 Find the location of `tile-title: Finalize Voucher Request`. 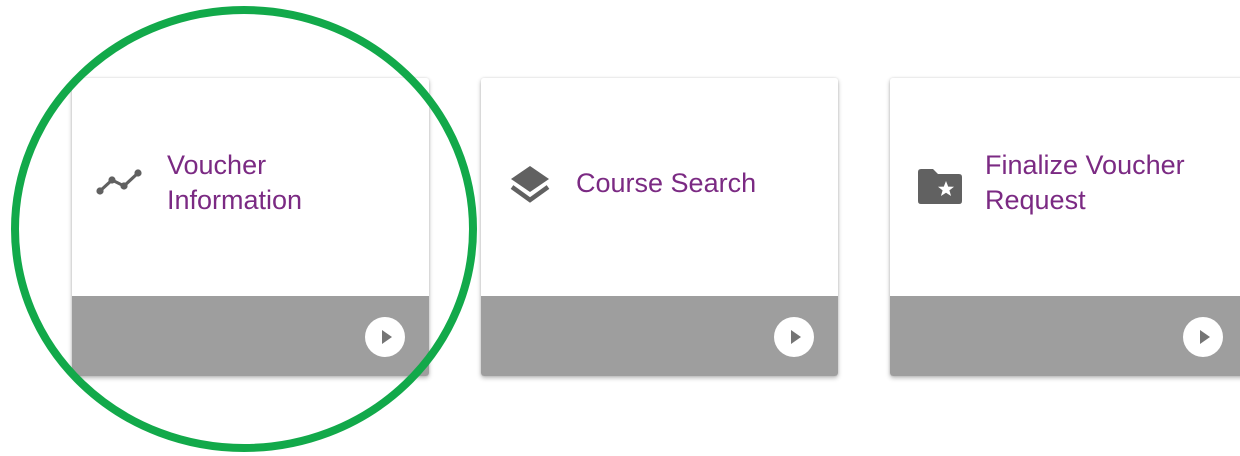

tile-title: Finalize Voucher Request is located at coordinates (1110, 183).